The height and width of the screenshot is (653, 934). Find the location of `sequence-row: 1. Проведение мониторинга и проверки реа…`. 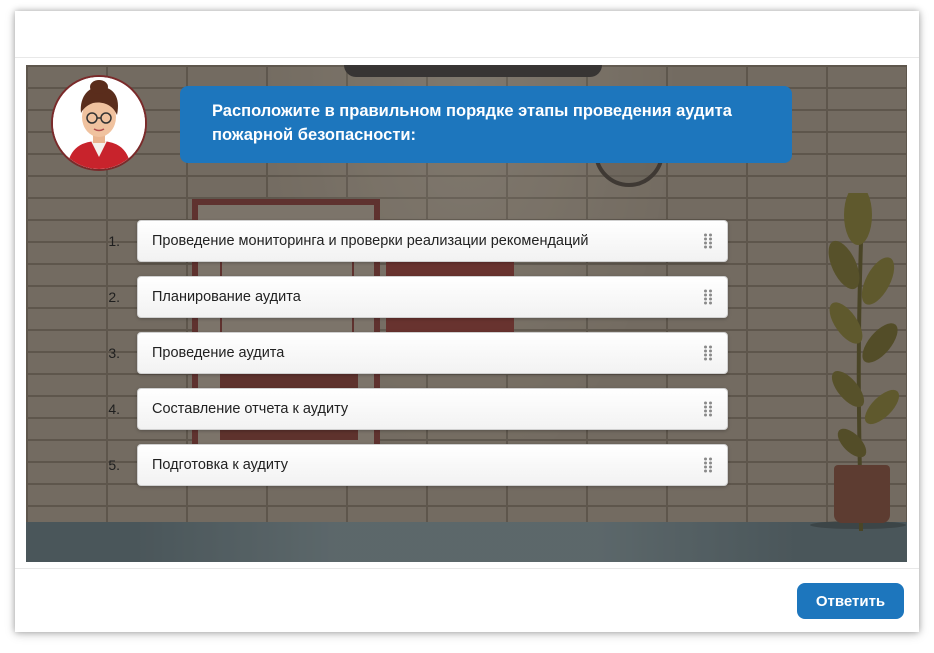

sequence-row: 1. Проведение мониторинга и проверки реа… is located at coordinates (466, 241).